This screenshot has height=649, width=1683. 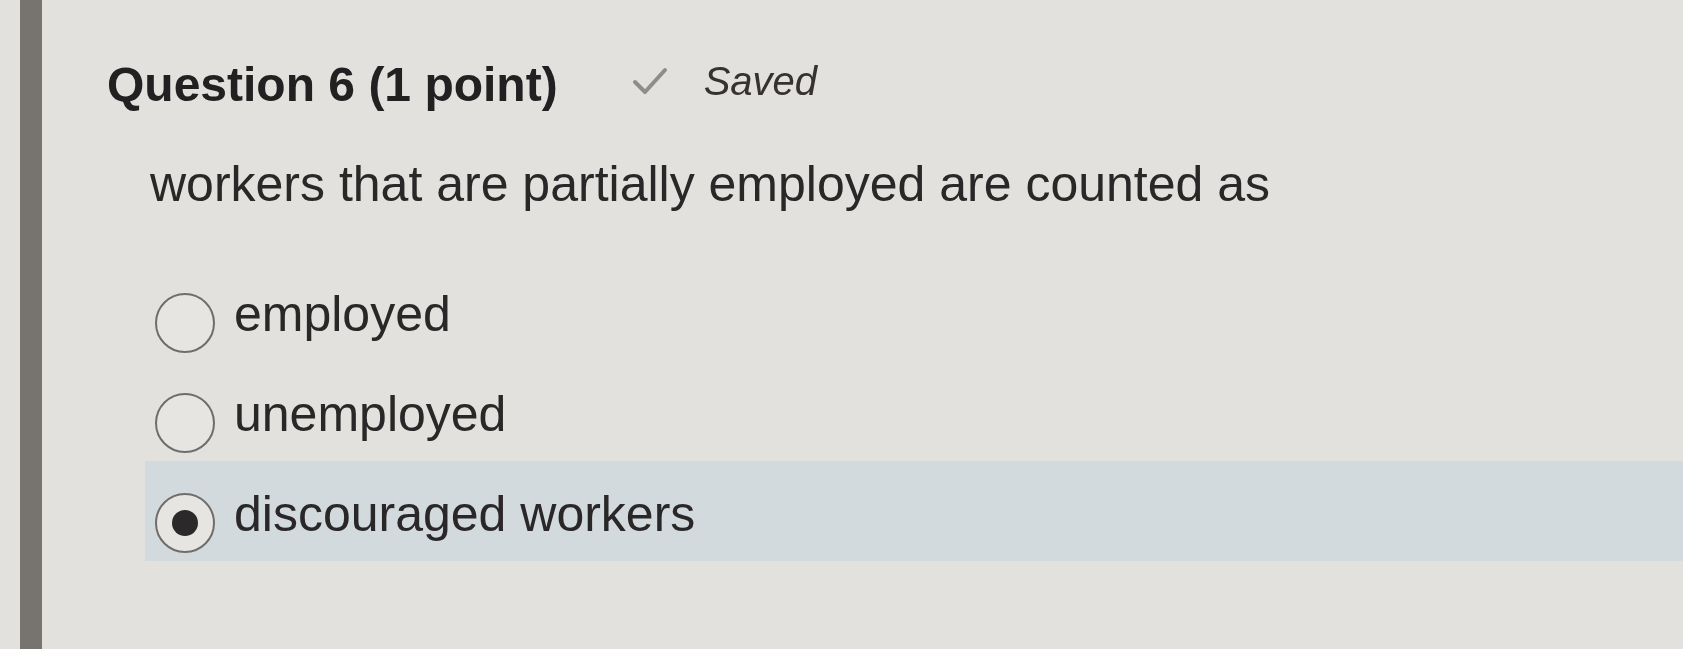 What do you see at coordinates (332, 85) in the screenshot?
I see `question-title: Question 6 (1 point)` at bounding box center [332, 85].